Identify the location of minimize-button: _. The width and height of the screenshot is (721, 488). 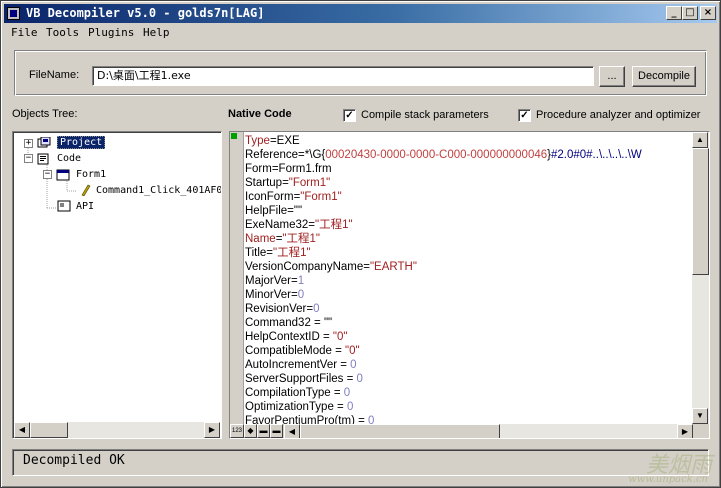
(674, 13).